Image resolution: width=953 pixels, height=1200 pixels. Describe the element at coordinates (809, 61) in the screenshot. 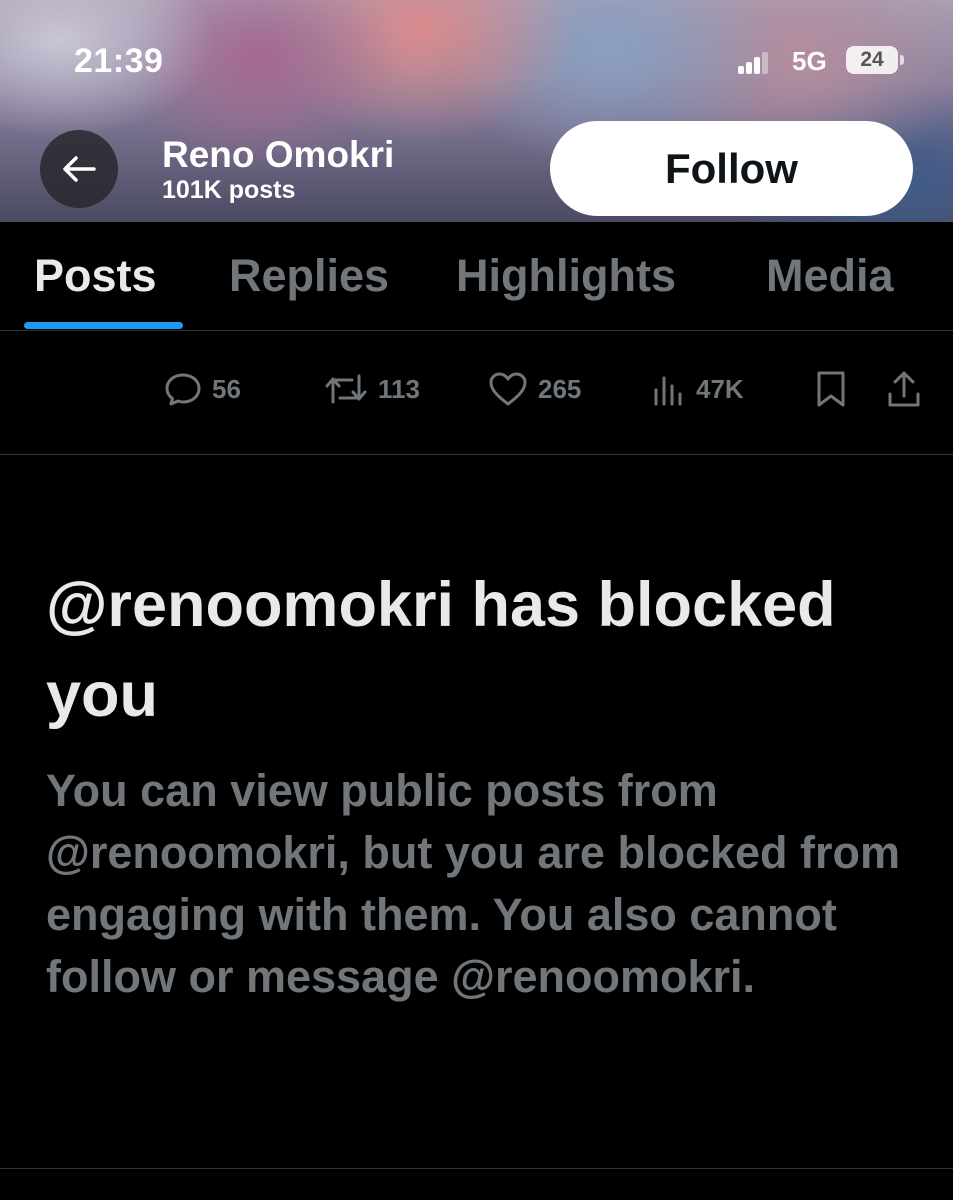

I see `network-type: 5G` at that location.